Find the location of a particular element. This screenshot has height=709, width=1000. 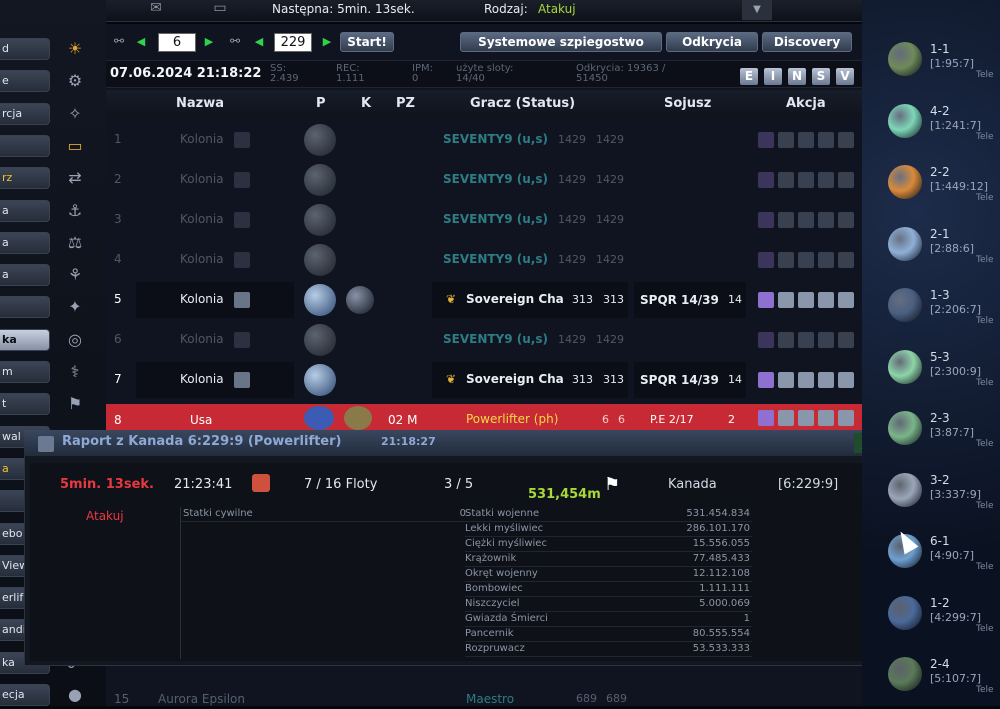

player-name: Sovereign Cha is located at coordinates (515, 299).